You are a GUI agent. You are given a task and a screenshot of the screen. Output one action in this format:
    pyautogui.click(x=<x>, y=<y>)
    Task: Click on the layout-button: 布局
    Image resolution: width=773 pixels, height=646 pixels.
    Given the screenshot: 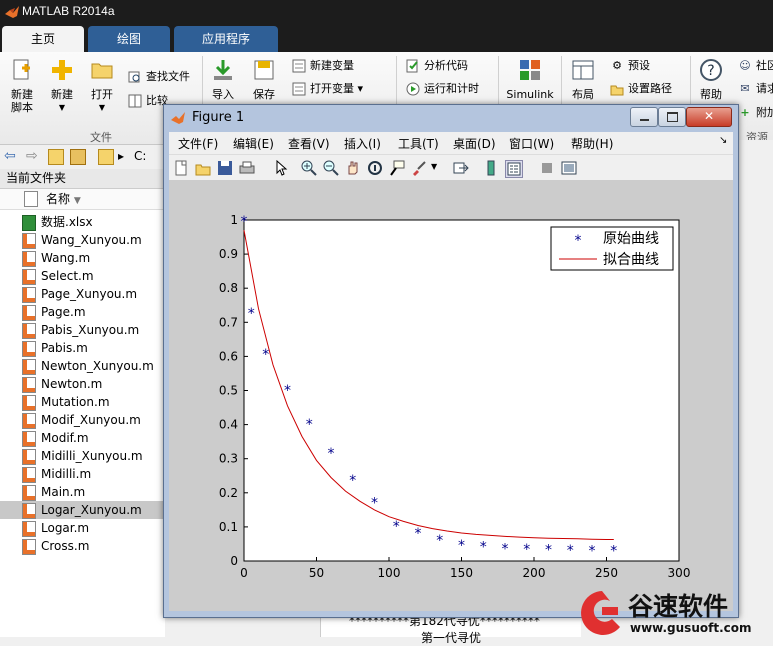 What is the action you would take?
    pyautogui.click(x=583, y=79)
    